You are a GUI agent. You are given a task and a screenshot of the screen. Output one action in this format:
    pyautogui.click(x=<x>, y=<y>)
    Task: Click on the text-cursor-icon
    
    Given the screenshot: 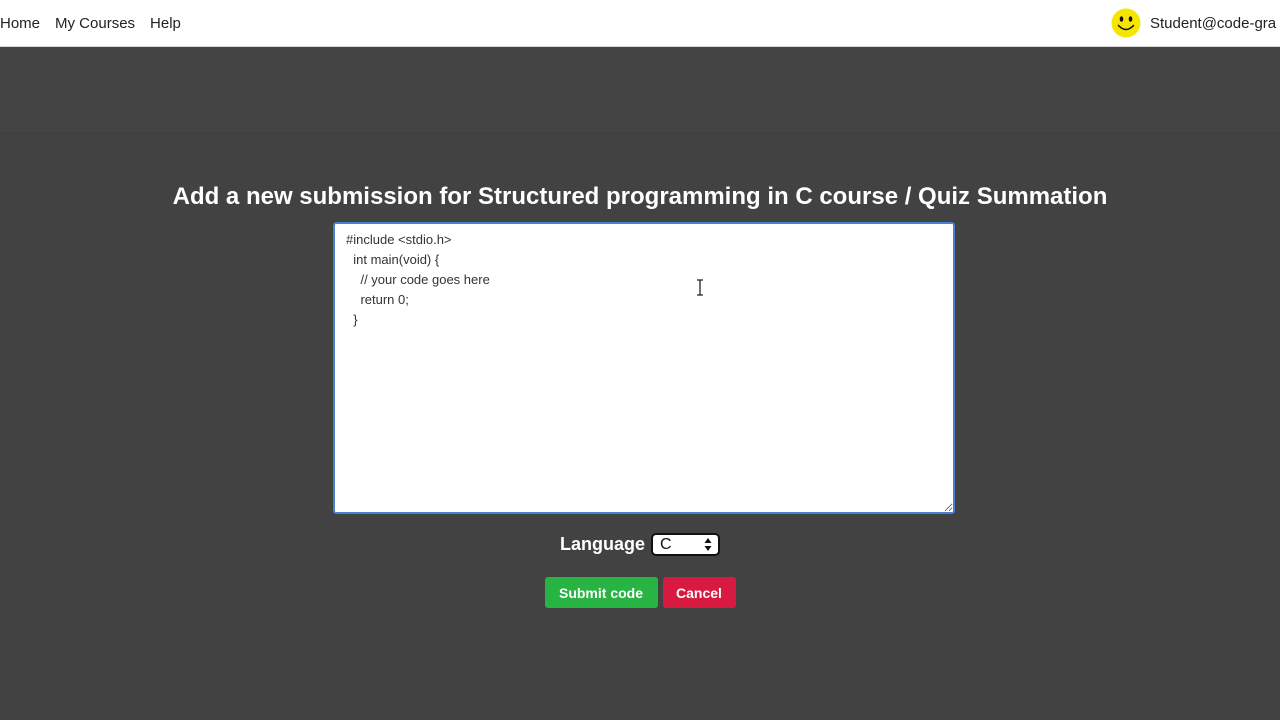 What is the action you would take?
    pyautogui.click(x=700, y=287)
    